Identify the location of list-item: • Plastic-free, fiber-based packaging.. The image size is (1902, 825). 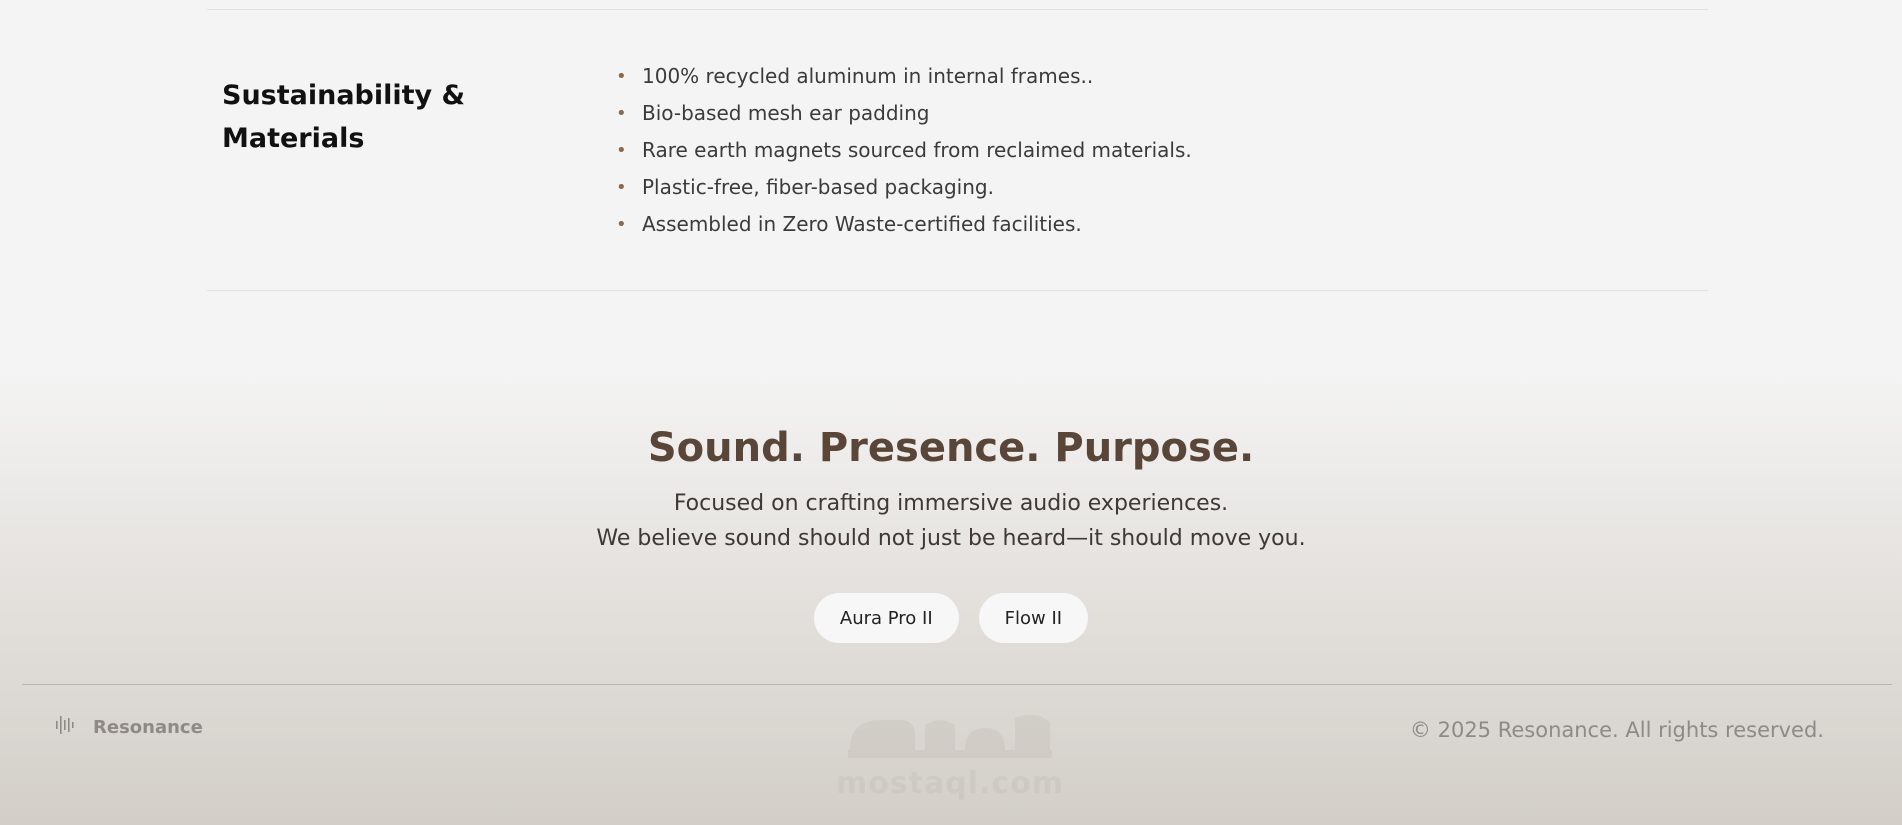
(904, 187).